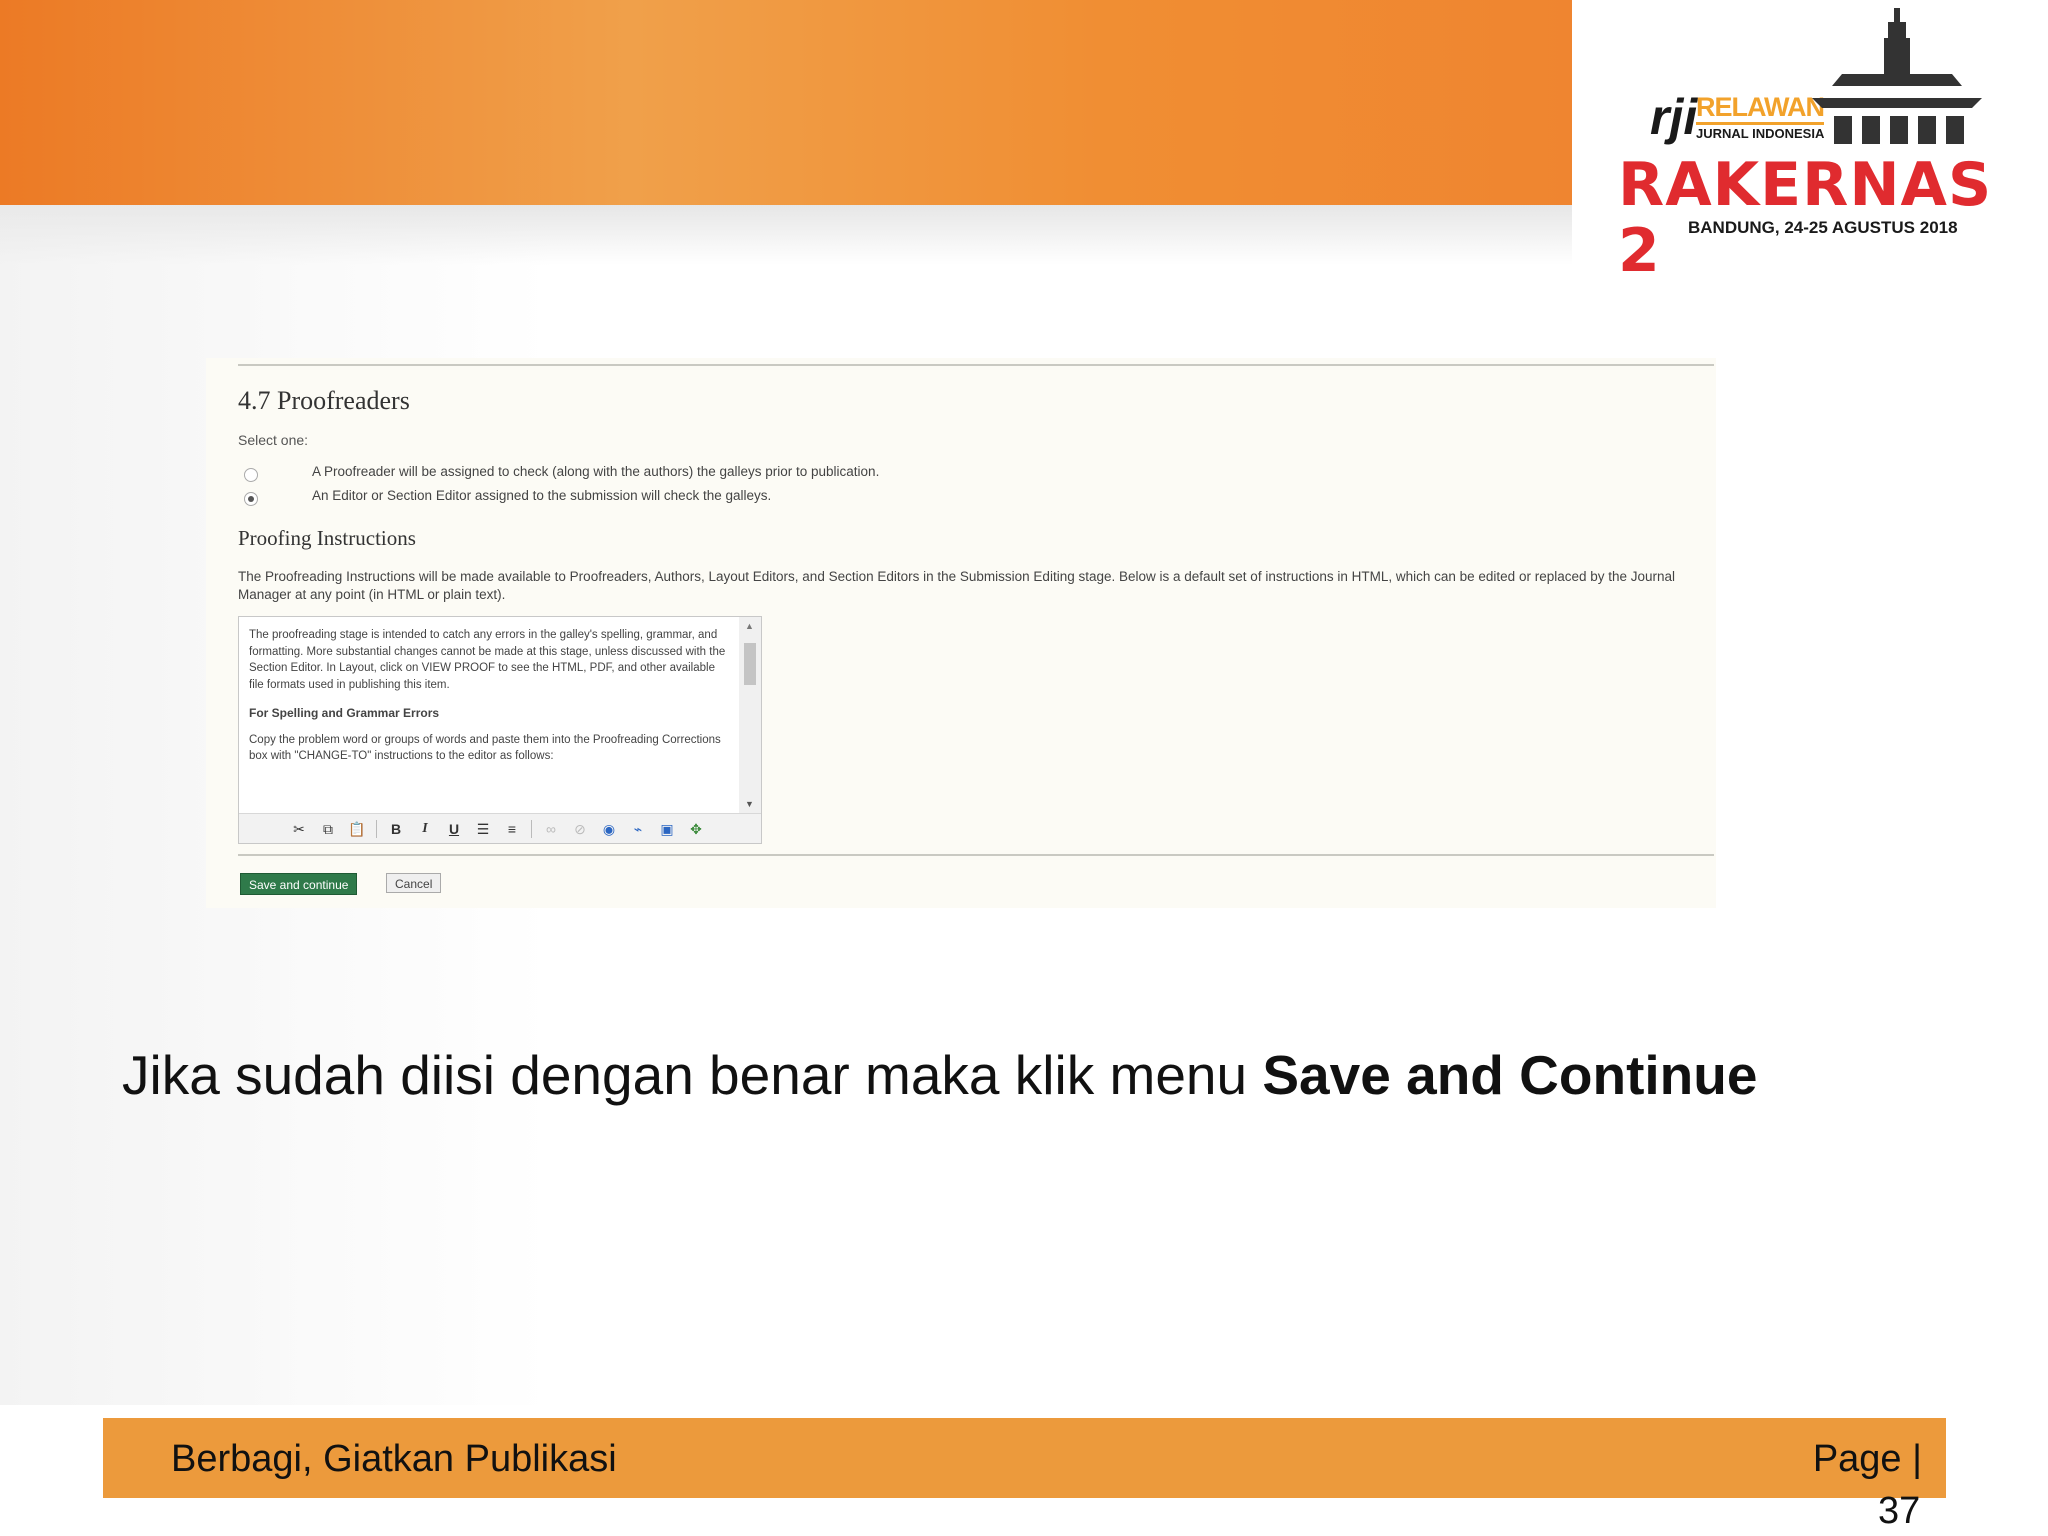  Describe the element at coordinates (251, 475) in the screenshot. I see `proofreader-radio` at that location.